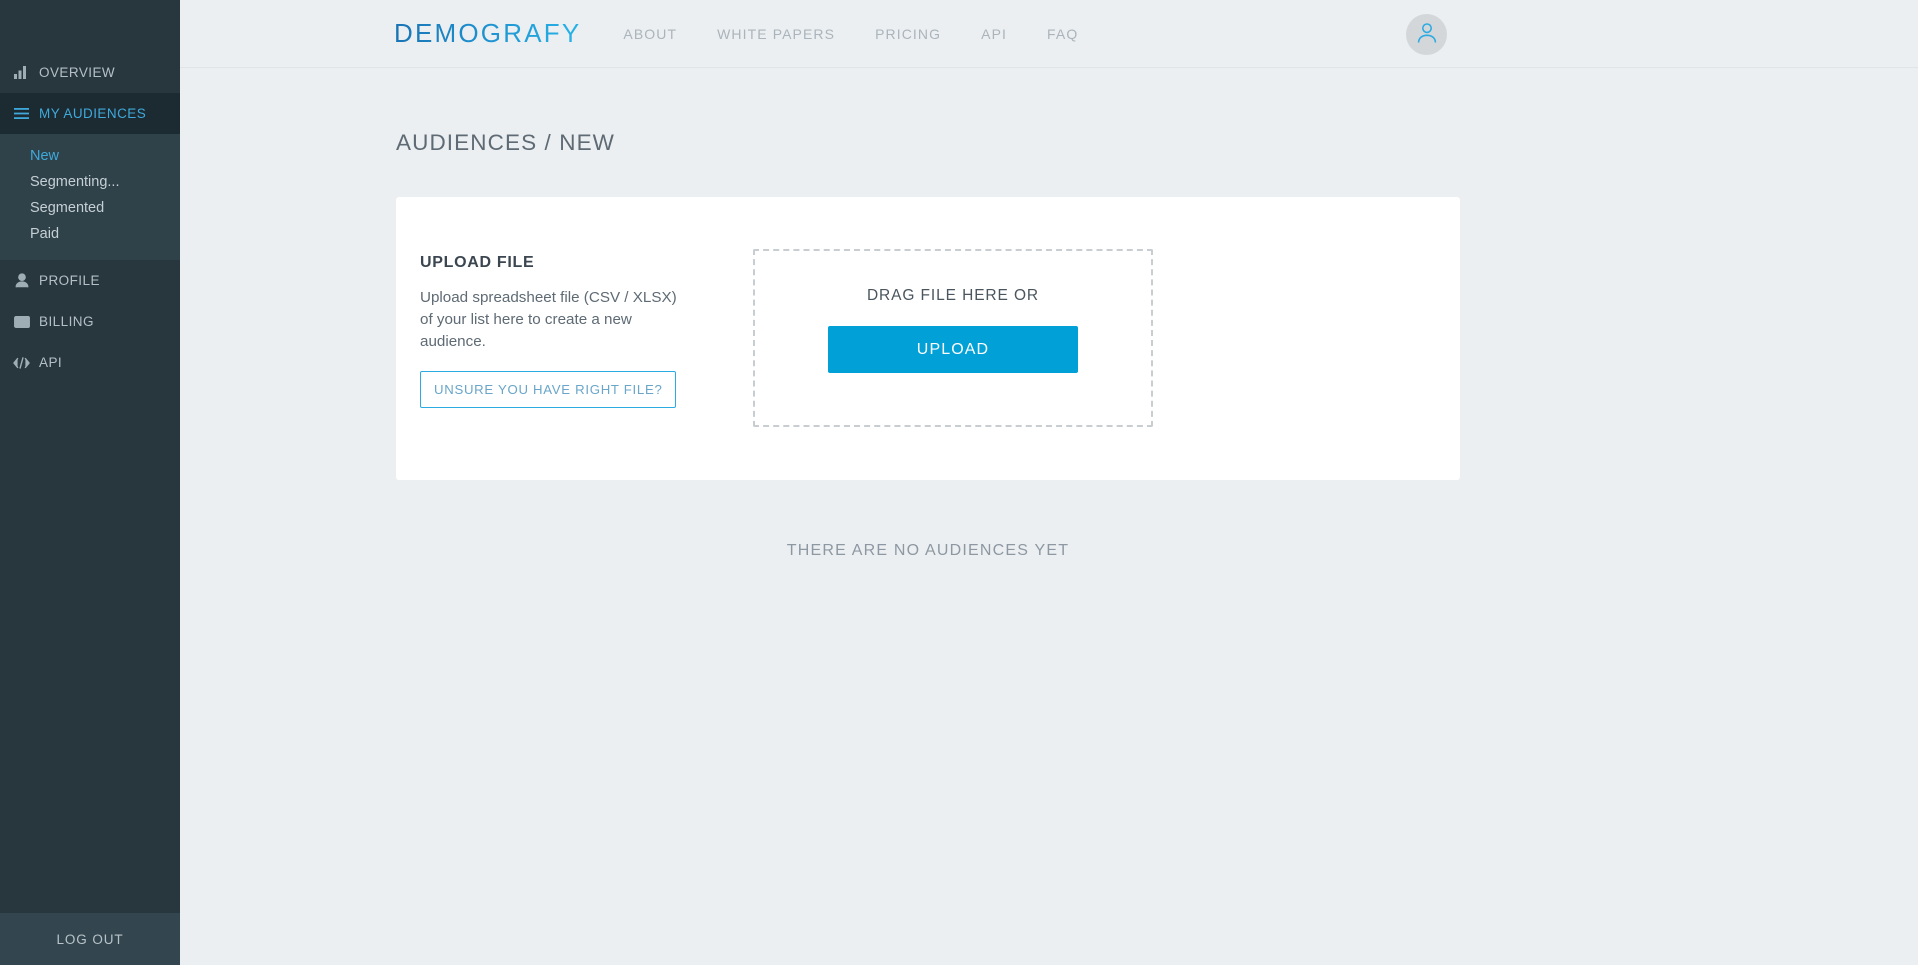 The height and width of the screenshot is (965, 1918). What do you see at coordinates (548, 390) in the screenshot?
I see `unsure-file-help-button: Unsure you have right file?` at bounding box center [548, 390].